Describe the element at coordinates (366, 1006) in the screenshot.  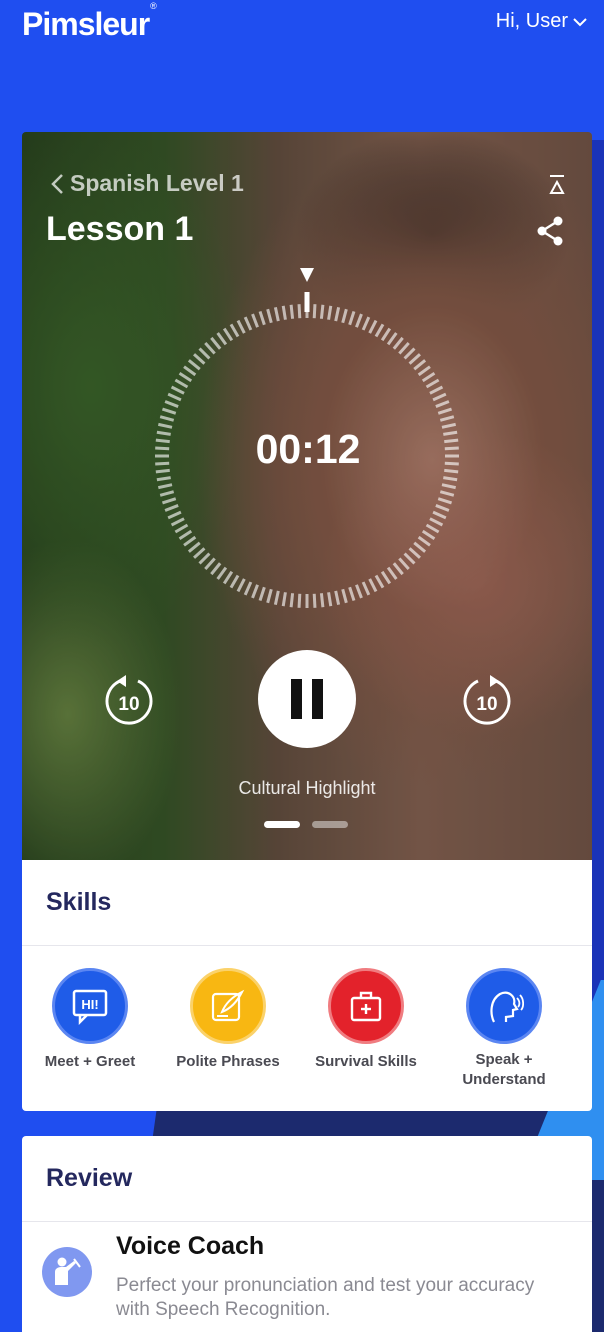
I see `skill-badge` at that location.